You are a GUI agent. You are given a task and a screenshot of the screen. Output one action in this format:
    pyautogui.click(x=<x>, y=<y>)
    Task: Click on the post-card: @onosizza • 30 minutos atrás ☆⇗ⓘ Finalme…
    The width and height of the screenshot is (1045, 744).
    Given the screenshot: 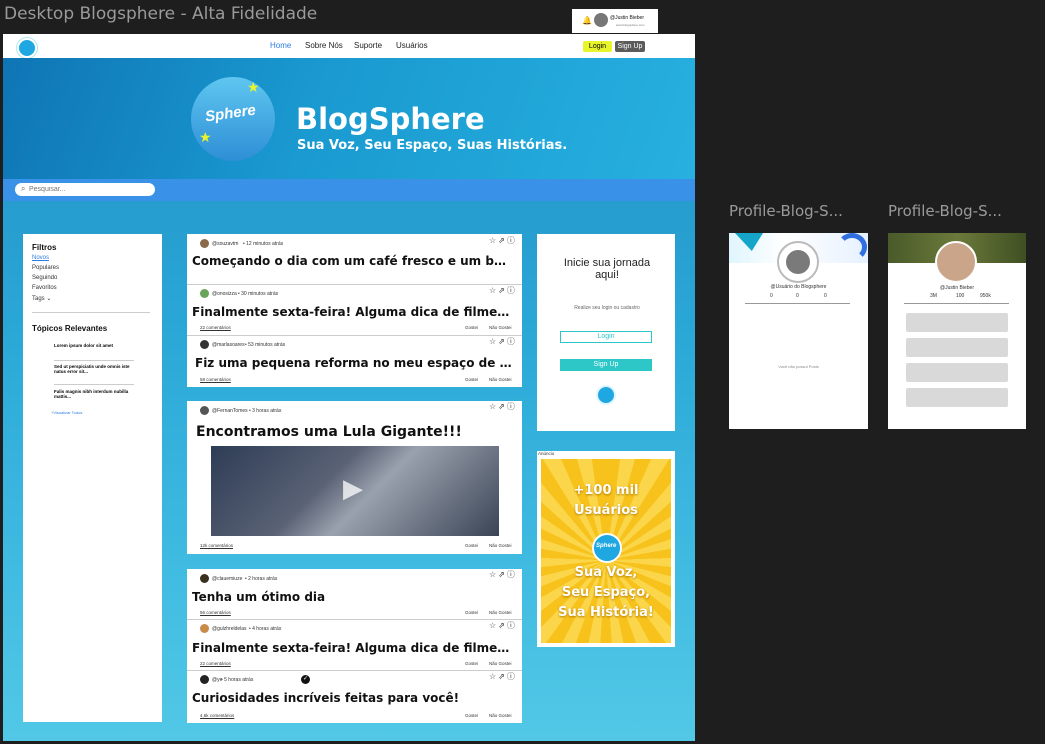 What is the action you would take?
    pyautogui.click(x=354, y=310)
    